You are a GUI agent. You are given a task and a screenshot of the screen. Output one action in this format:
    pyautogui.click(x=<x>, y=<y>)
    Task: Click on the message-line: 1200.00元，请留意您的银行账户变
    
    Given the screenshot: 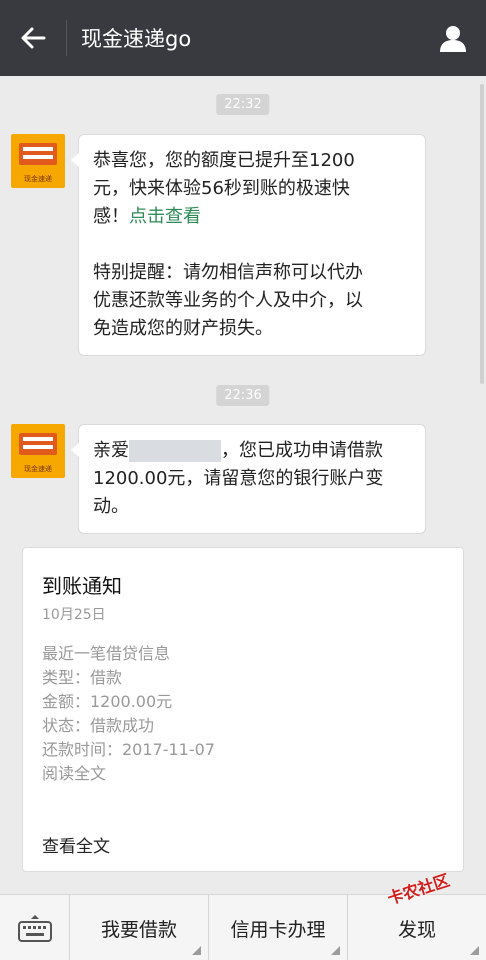 What is the action you would take?
    pyautogui.click(x=238, y=478)
    